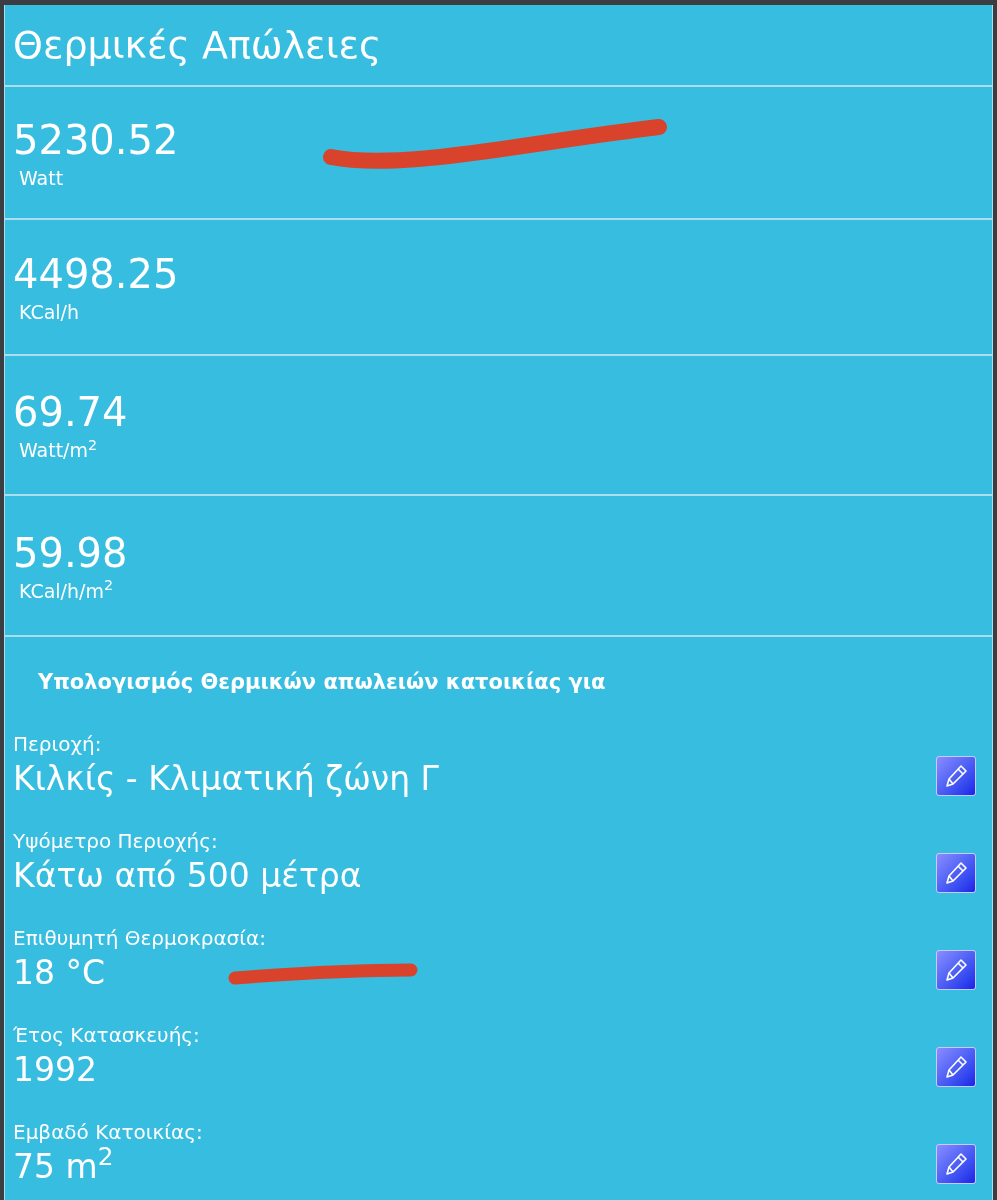  I want to click on result-value: 4498.25, so click(96, 274).